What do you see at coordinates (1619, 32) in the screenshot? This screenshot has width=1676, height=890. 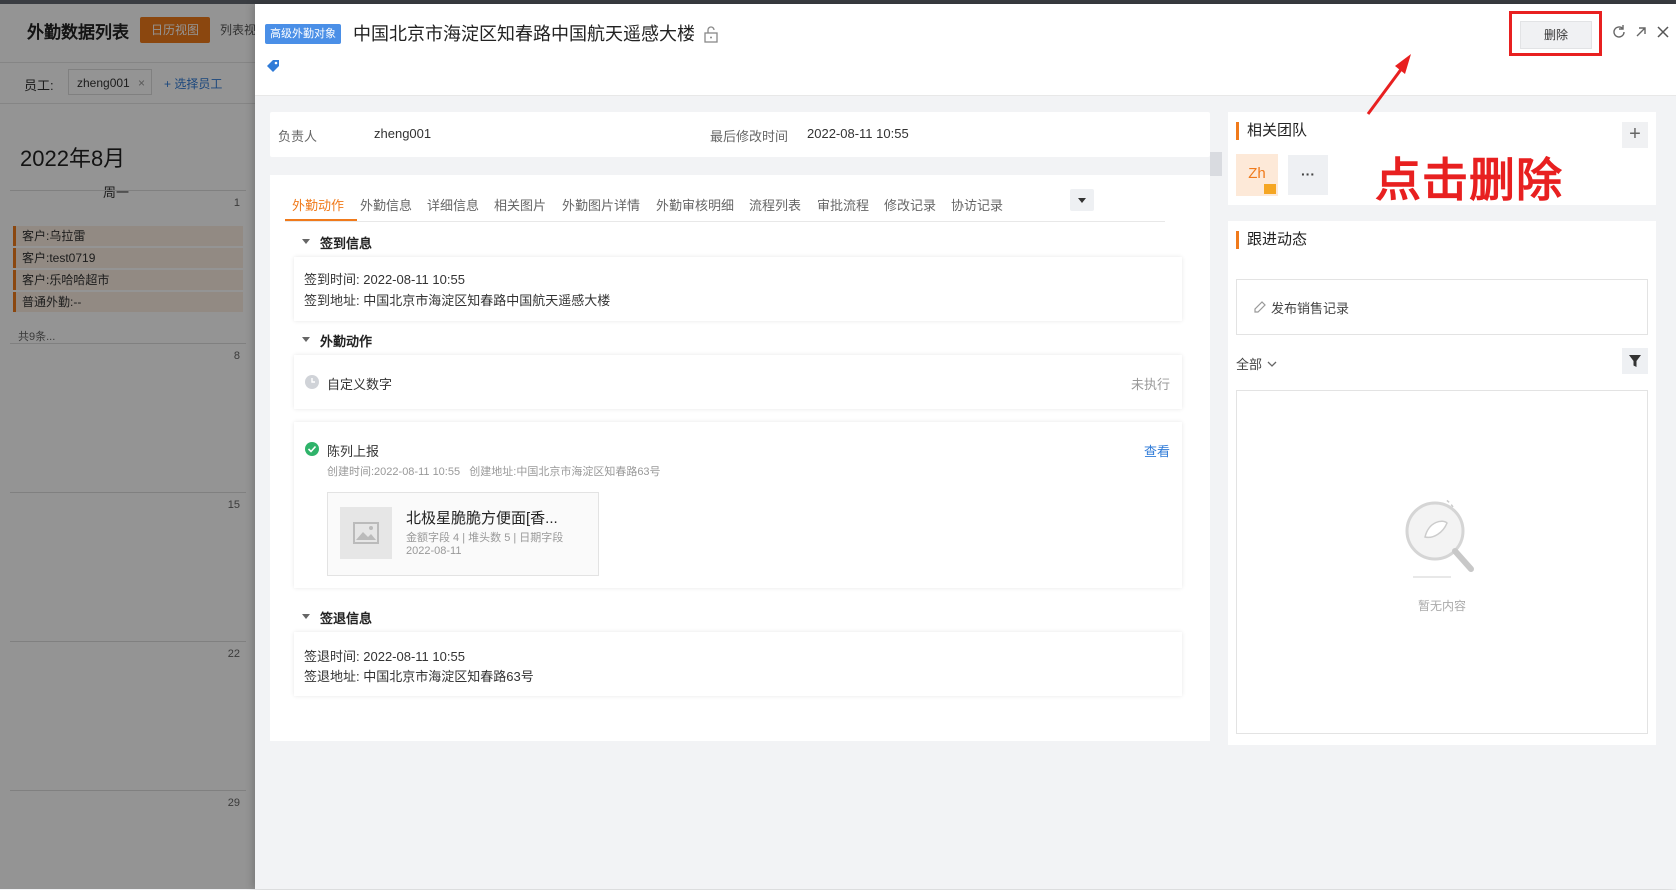 I see `refresh-icon` at bounding box center [1619, 32].